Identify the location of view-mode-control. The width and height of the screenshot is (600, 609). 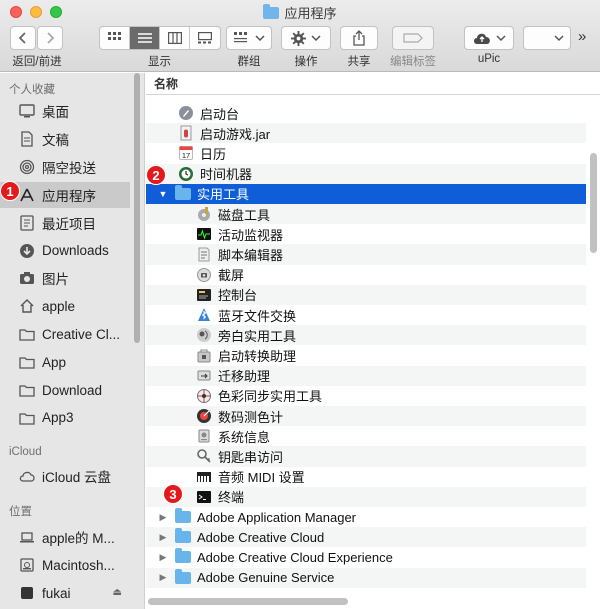
(160, 38).